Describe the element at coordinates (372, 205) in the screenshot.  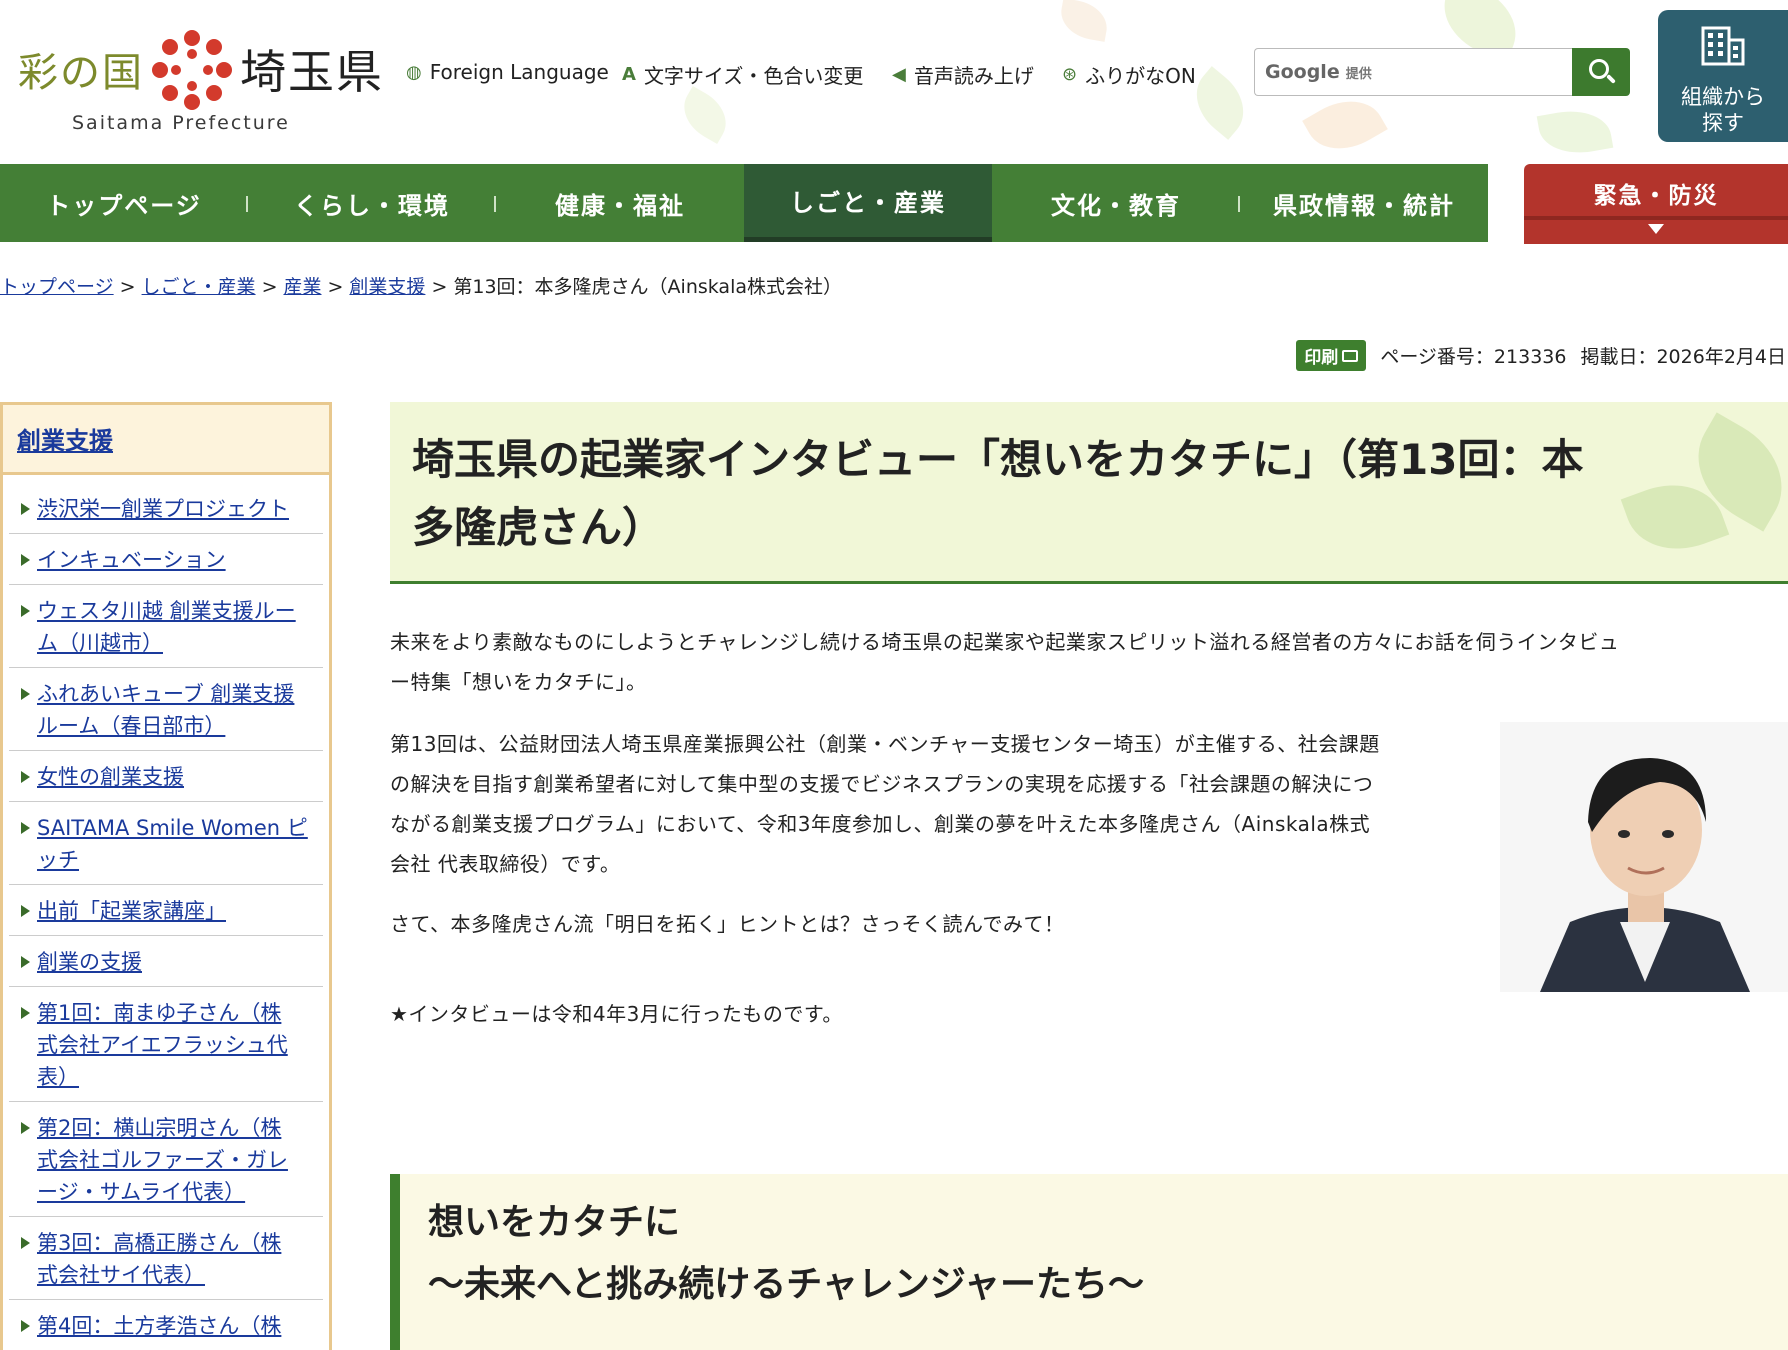
I see `nav-label: くらし・環境` at that location.